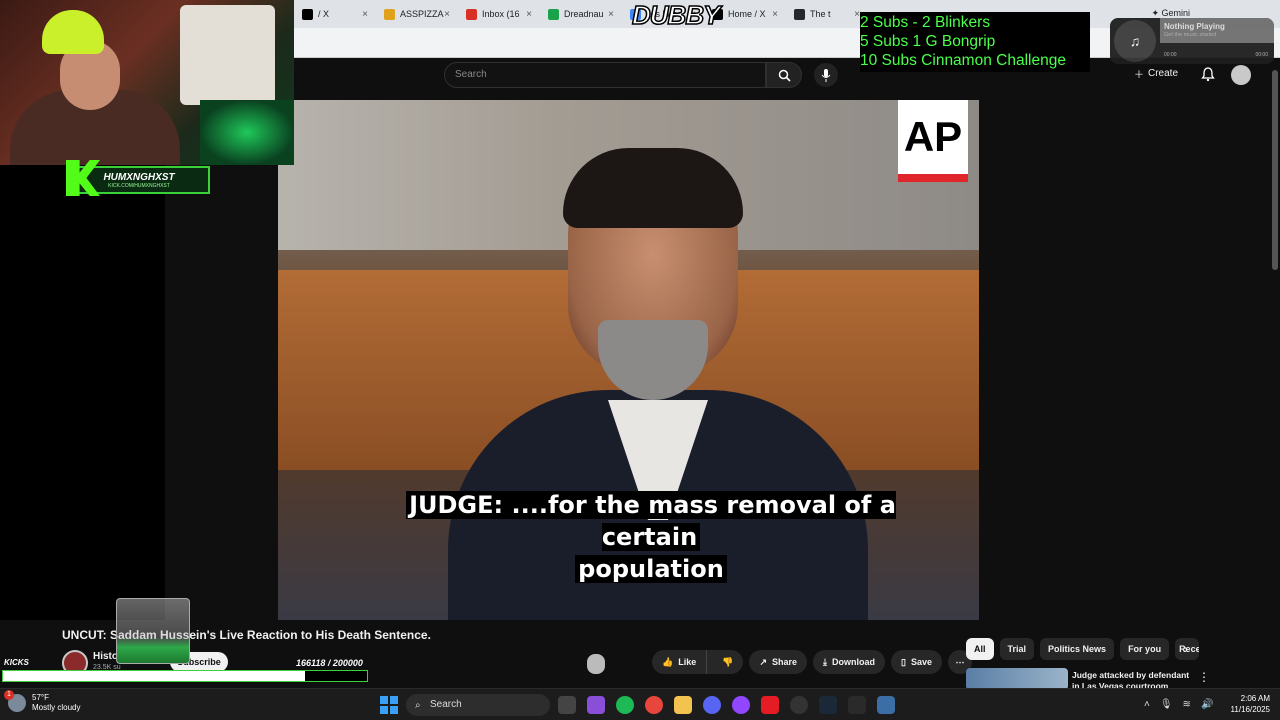  I want to click on star-icon, so click(389, 14).